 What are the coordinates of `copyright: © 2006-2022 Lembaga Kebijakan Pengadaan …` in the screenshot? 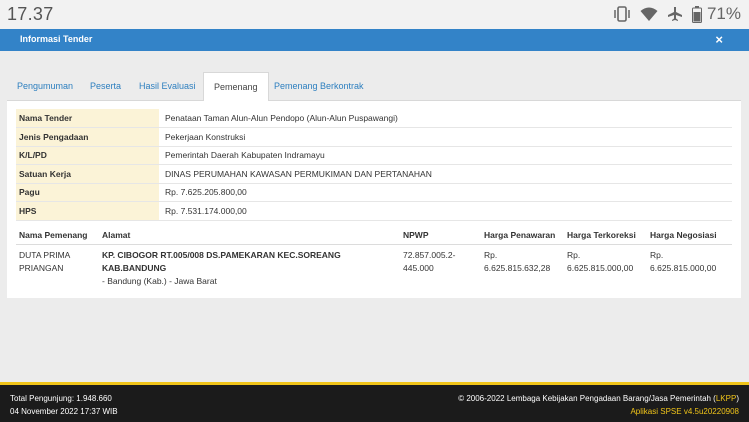 It's located at (598, 398).